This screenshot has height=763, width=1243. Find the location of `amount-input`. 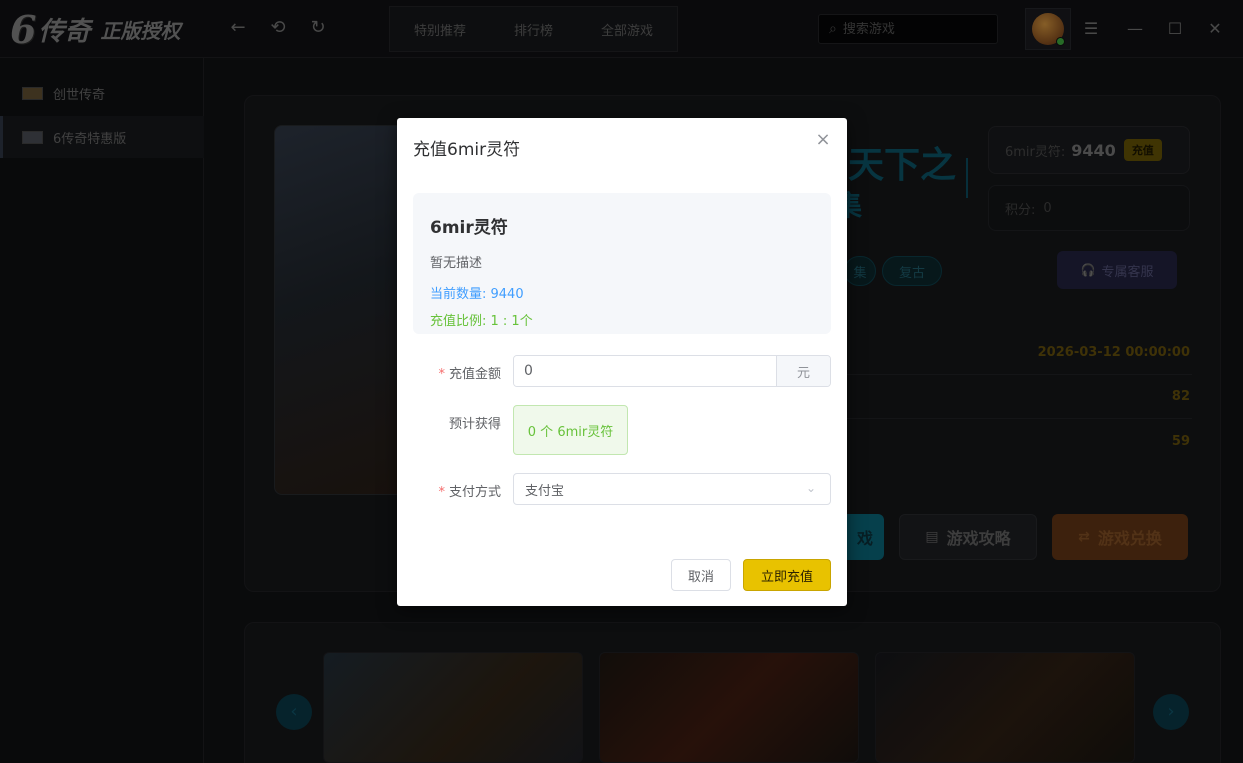

amount-input is located at coordinates (645, 371).